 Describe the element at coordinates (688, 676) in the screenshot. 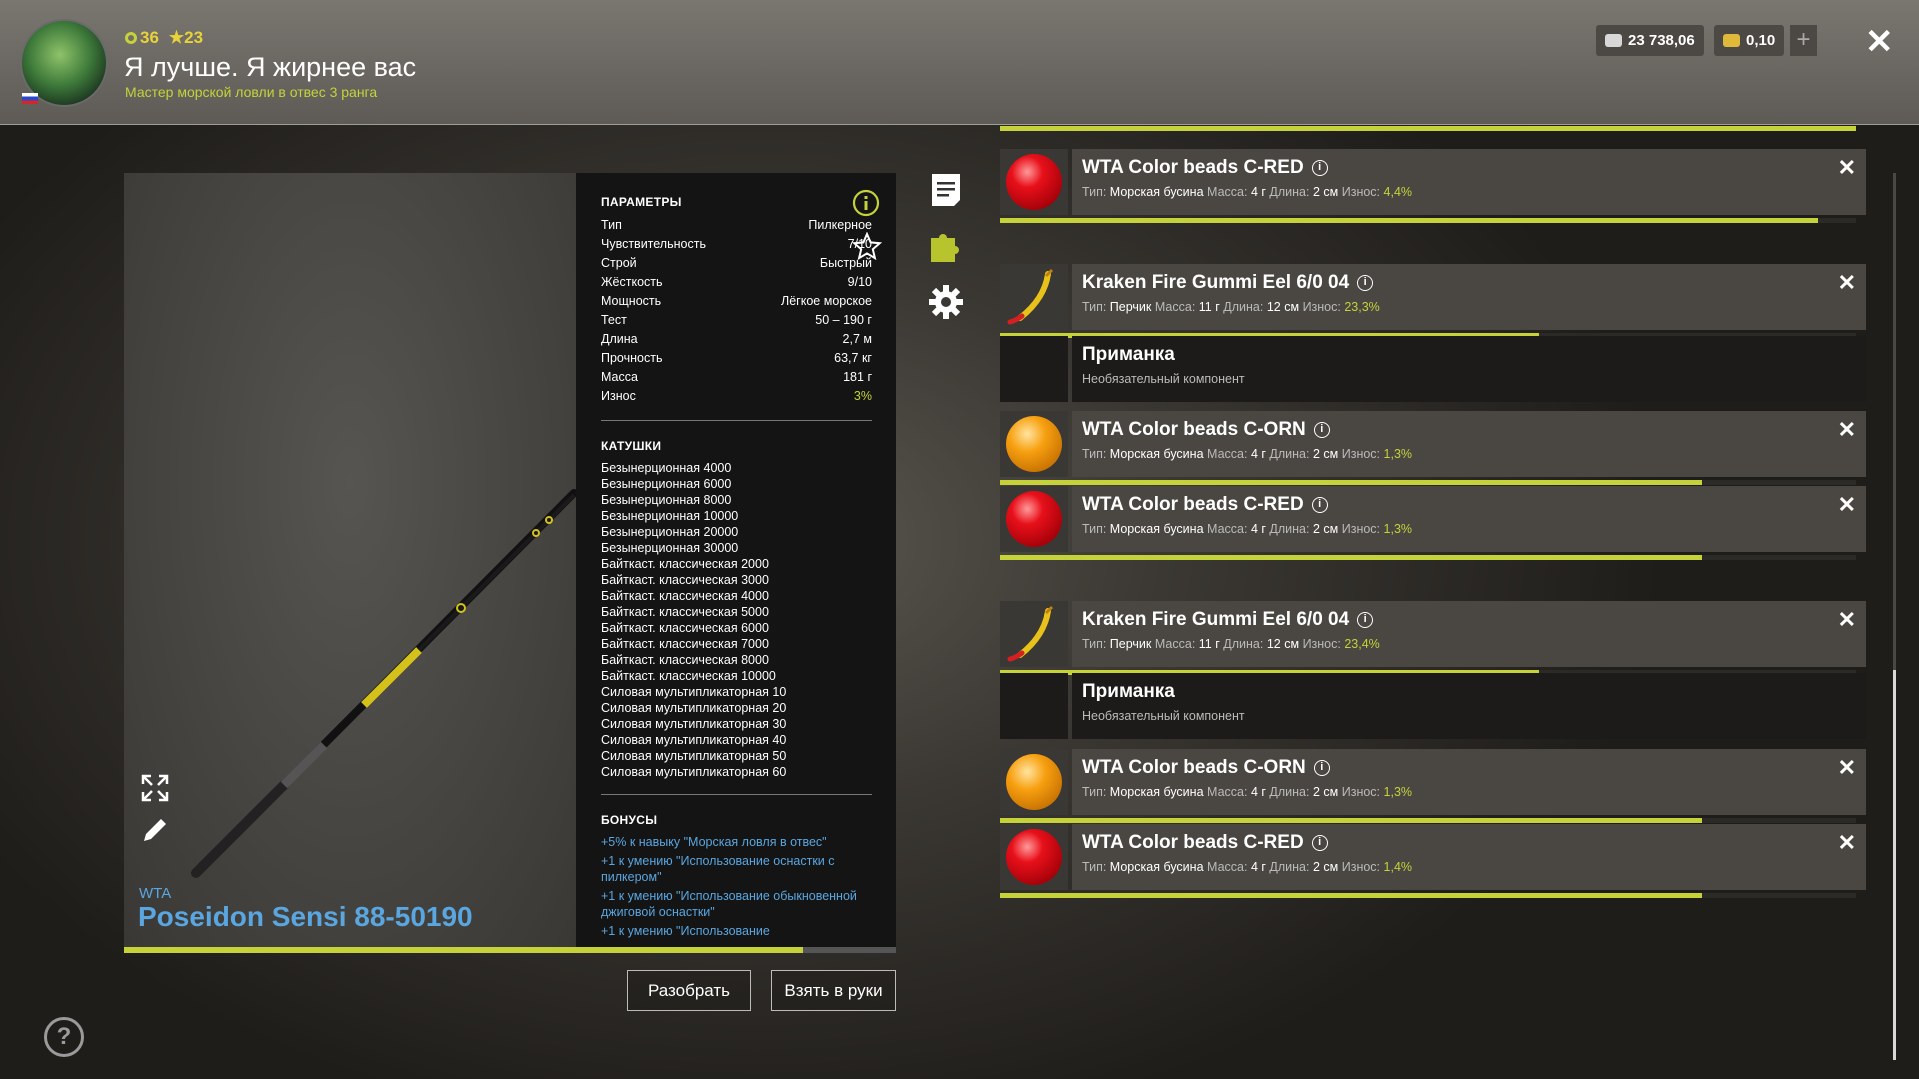

I see `reel-item: Байткаст. классическая 10000` at that location.